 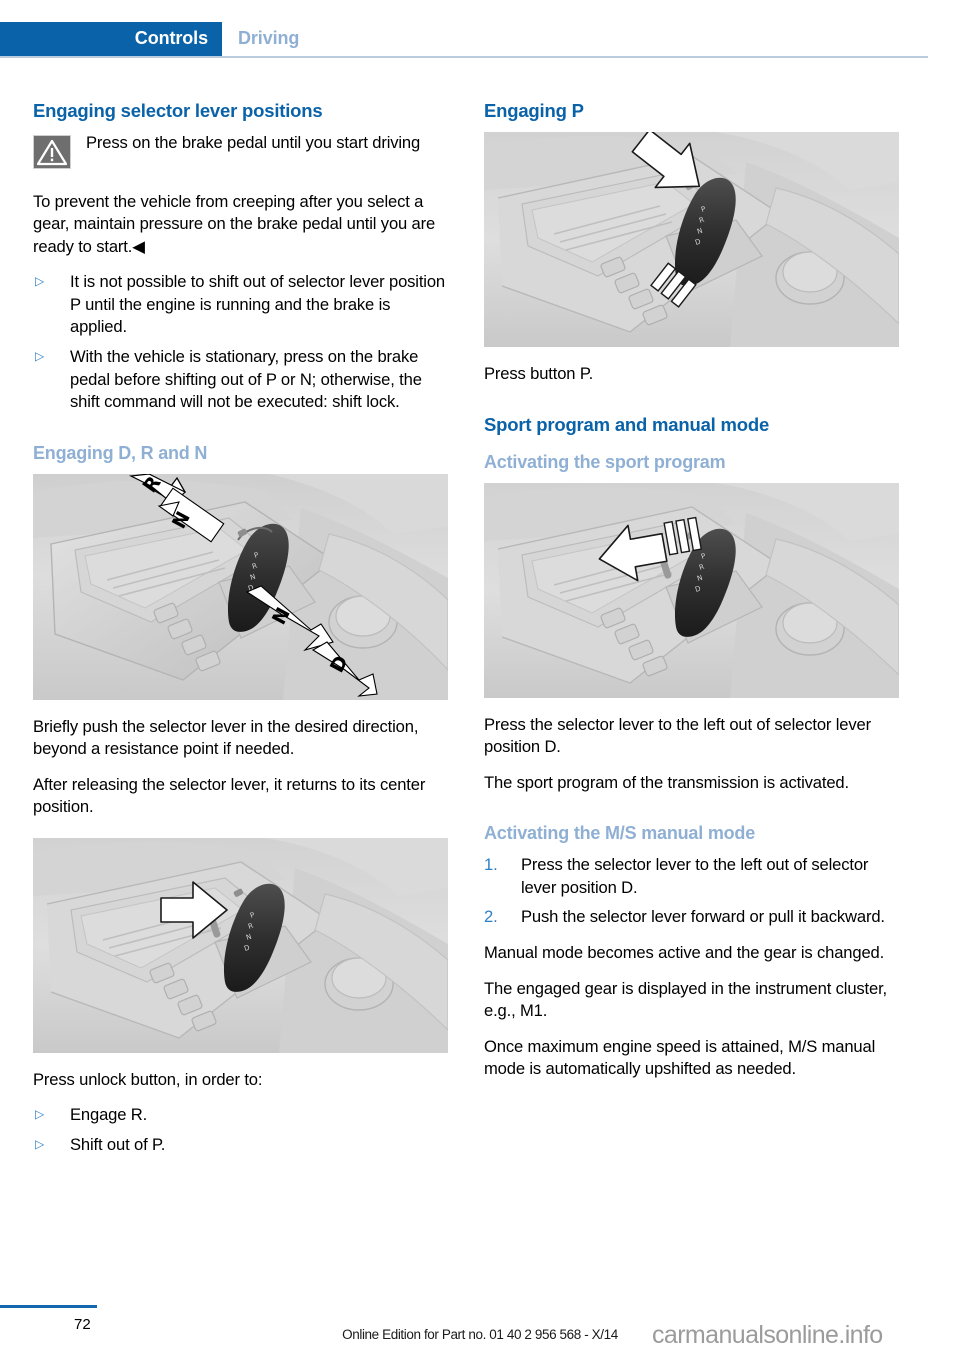 What do you see at coordinates (48, 1306) in the screenshot?
I see `footer-divider` at bounding box center [48, 1306].